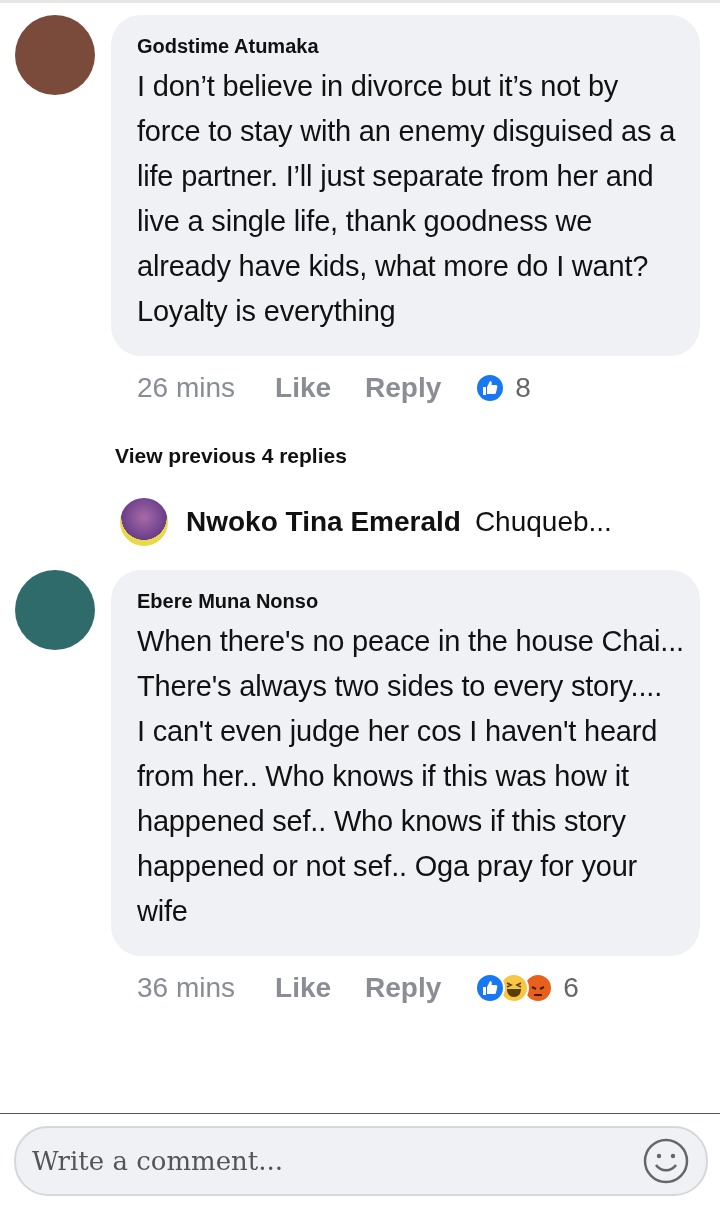 The height and width of the screenshot is (1206, 720). Describe the element at coordinates (323, 522) in the screenshot. I see `reply-author-name: Nwoko Tina Emerald` at that location.